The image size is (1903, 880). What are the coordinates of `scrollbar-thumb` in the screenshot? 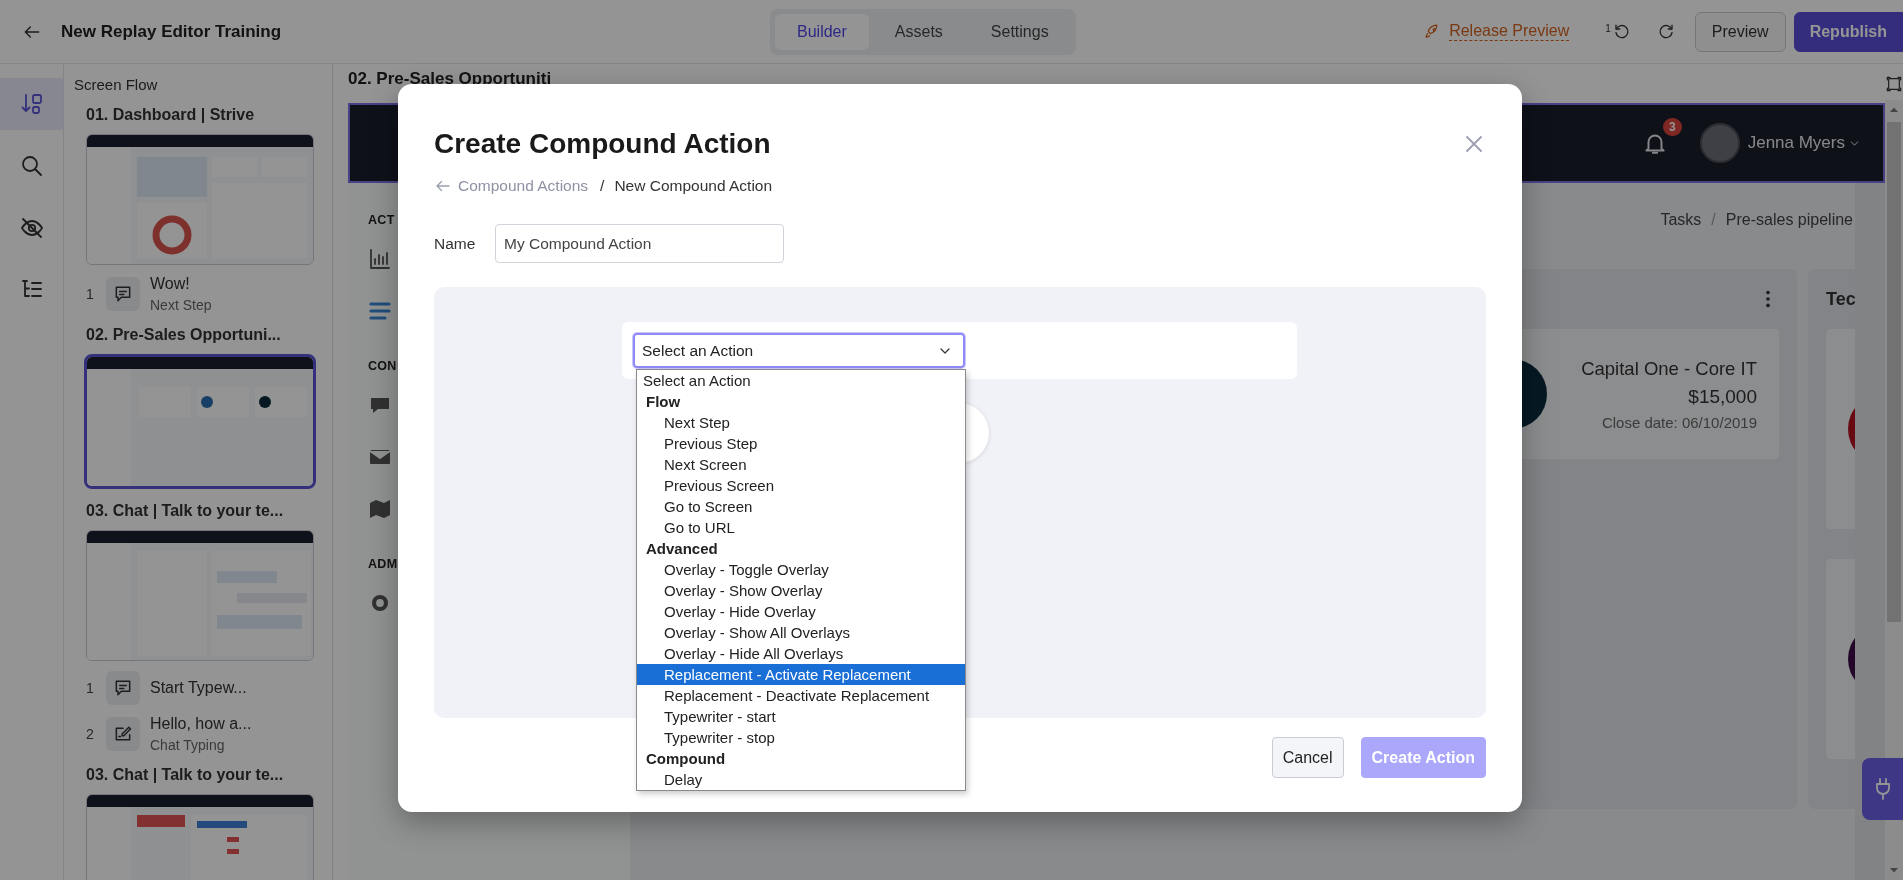 It's located at (1894, 372).